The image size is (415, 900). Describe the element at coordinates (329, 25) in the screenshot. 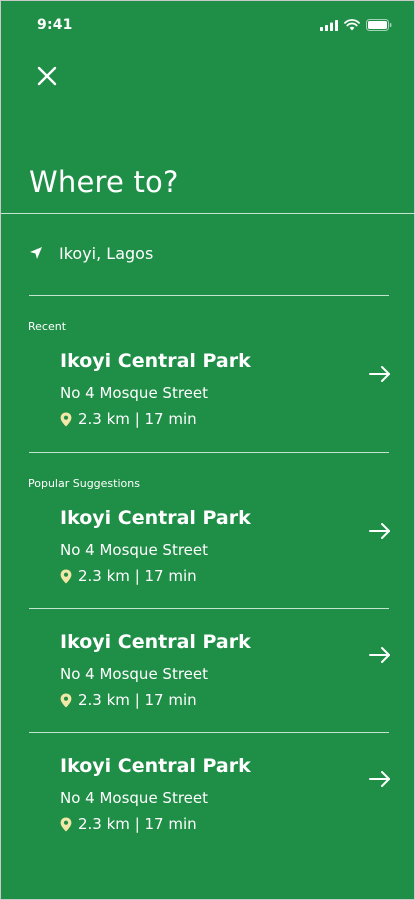

I see `cellular-signal-icon` at that location.